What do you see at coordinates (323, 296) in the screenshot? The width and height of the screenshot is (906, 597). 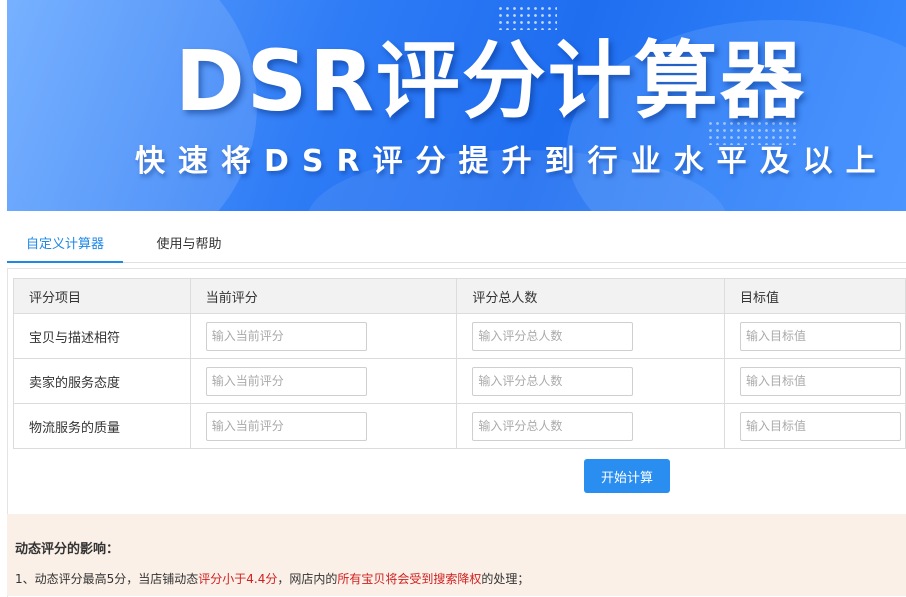 I see `column-header-current: 当前评分` at bounding box center [323, 296].